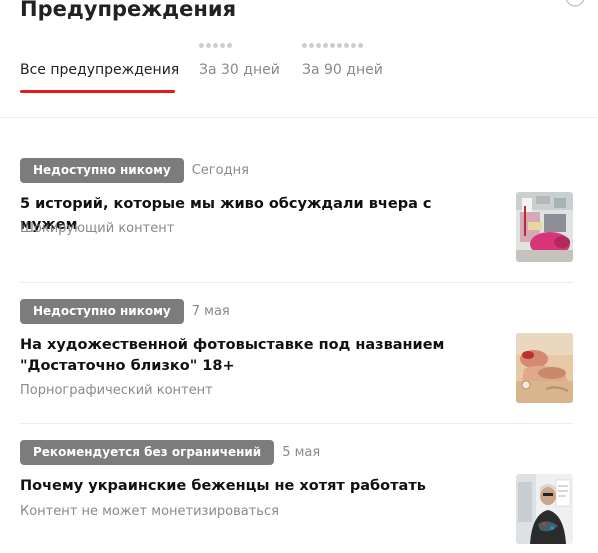 Image resolution: width=598 pixels, height=553 pixels. Describe the element at coordinates (210, 311) in the screenshot. I see `entry-date: 7 мая` at that location.